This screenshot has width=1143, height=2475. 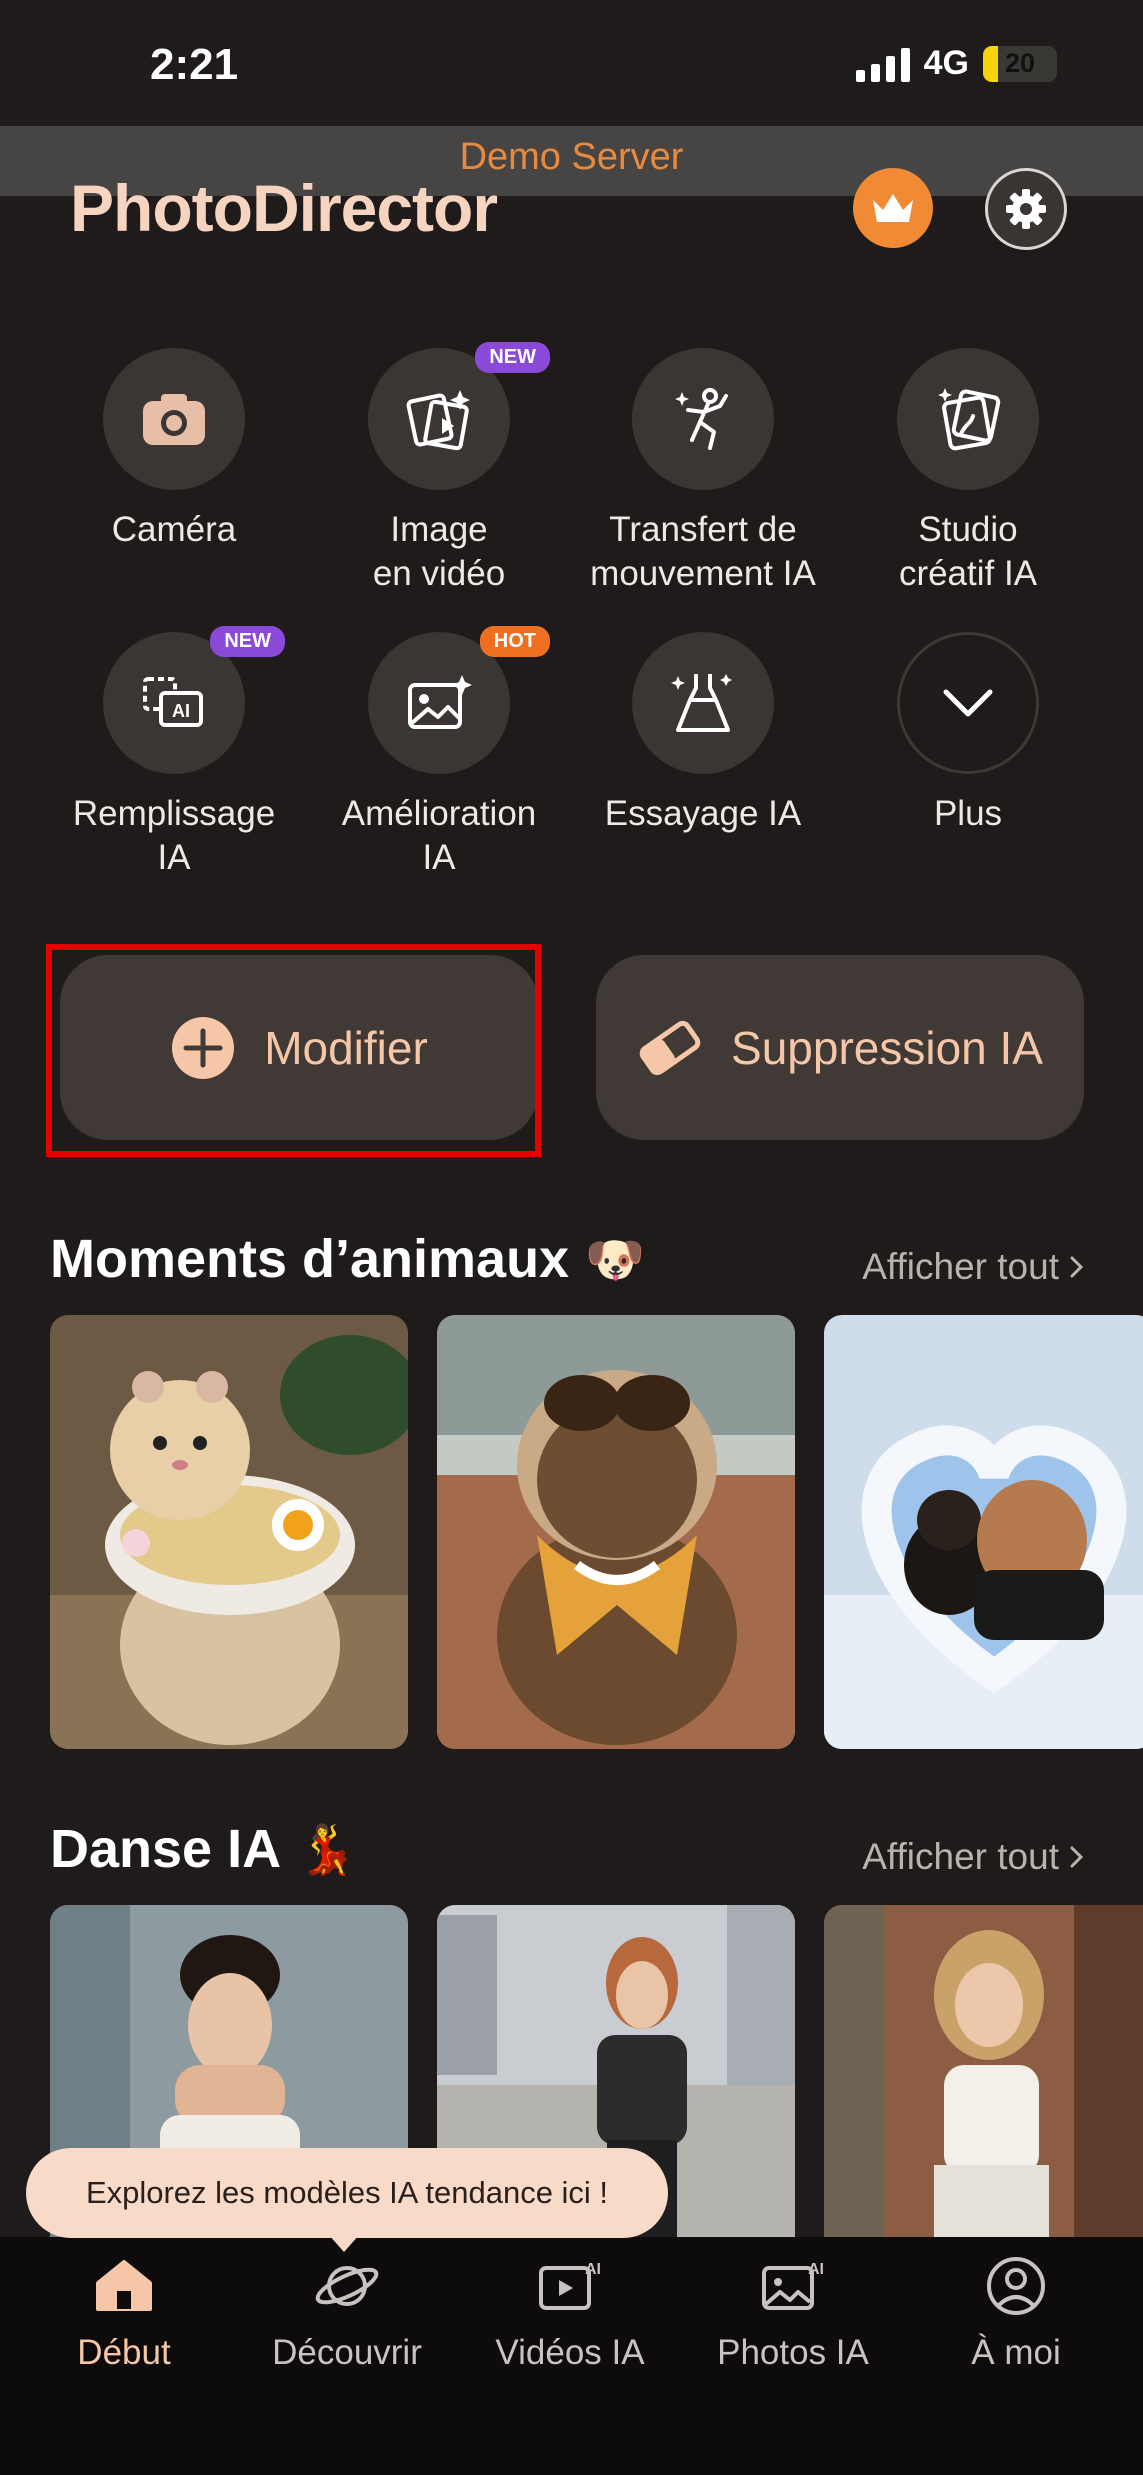 I want to click on hamster-ramen-image, so click(x=229, y=1532).